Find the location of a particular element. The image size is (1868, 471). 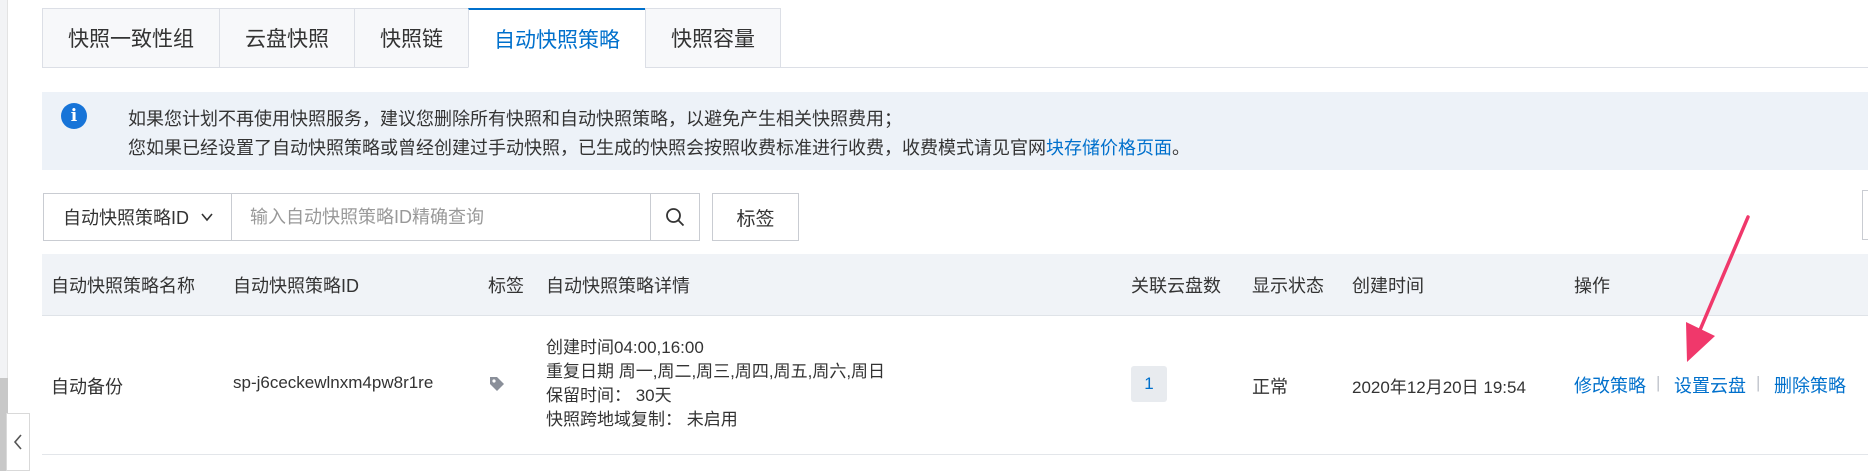

detail-cross-region-copy: 快照跨地域复制： 未启用 is located at coordinates (642, 419).